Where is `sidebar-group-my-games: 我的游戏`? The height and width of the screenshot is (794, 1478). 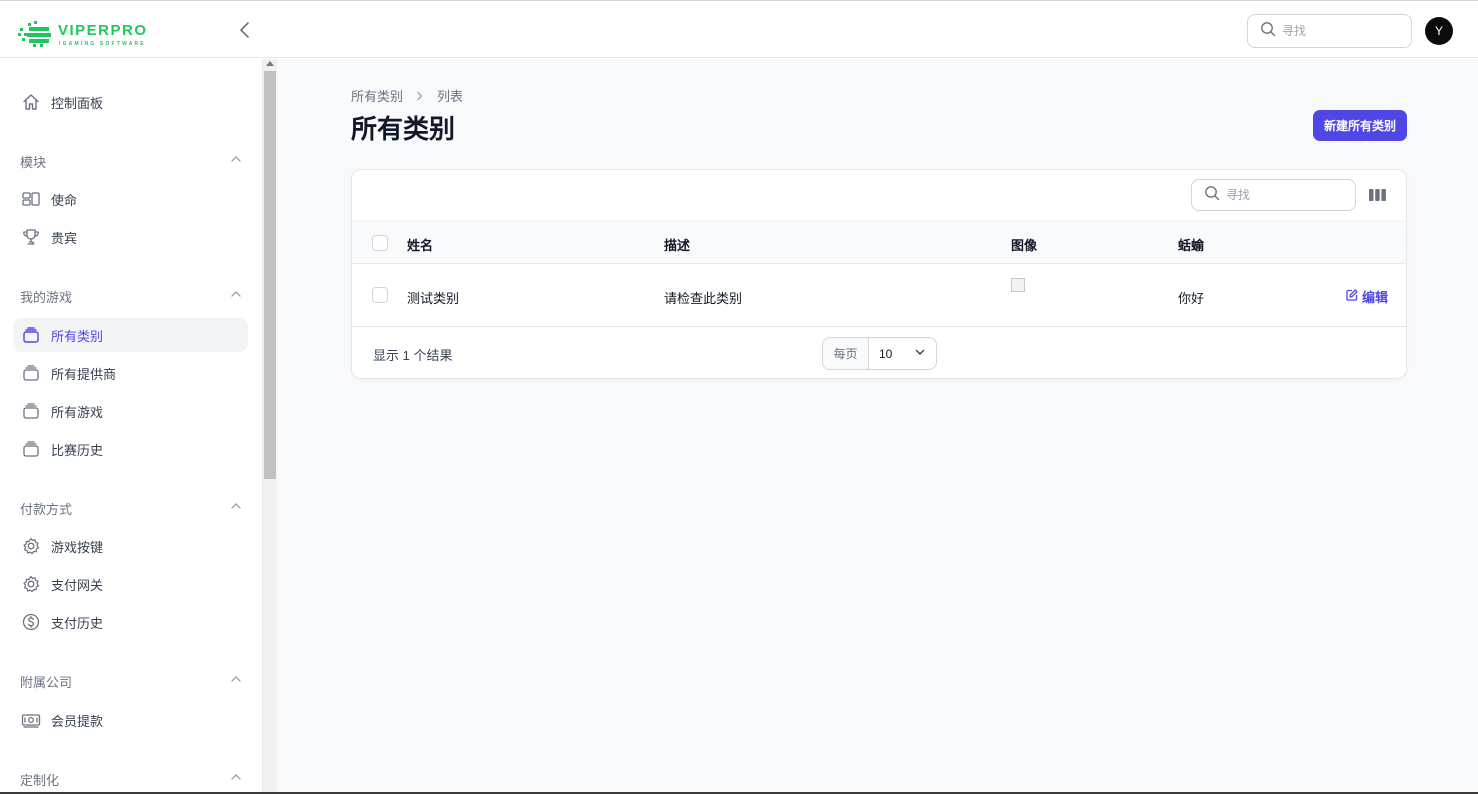
sidebar-group-my-games: 我的游戏 is located at coordinates (131, 296).